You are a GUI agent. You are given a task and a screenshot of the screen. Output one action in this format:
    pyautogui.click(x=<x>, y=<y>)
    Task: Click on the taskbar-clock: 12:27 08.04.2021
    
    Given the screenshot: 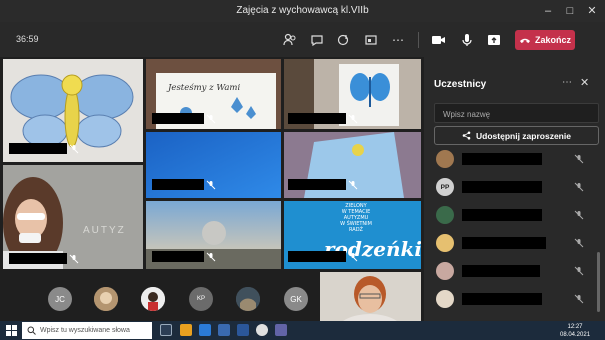 What is the action you would take?
    pyautogui.click(x=575, y=331)
    